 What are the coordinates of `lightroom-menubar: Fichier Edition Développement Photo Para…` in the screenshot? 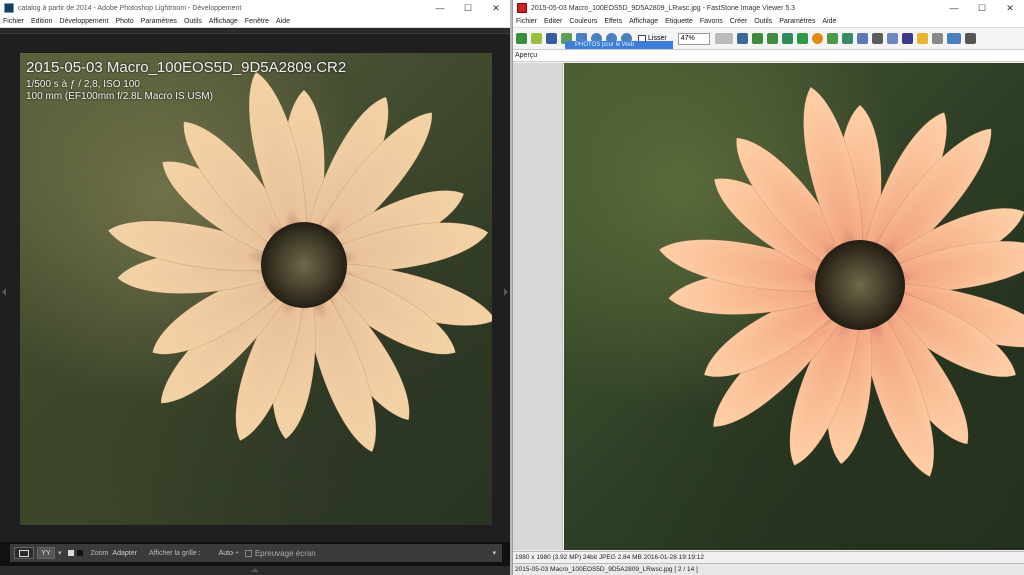 It's located at (255, 22).